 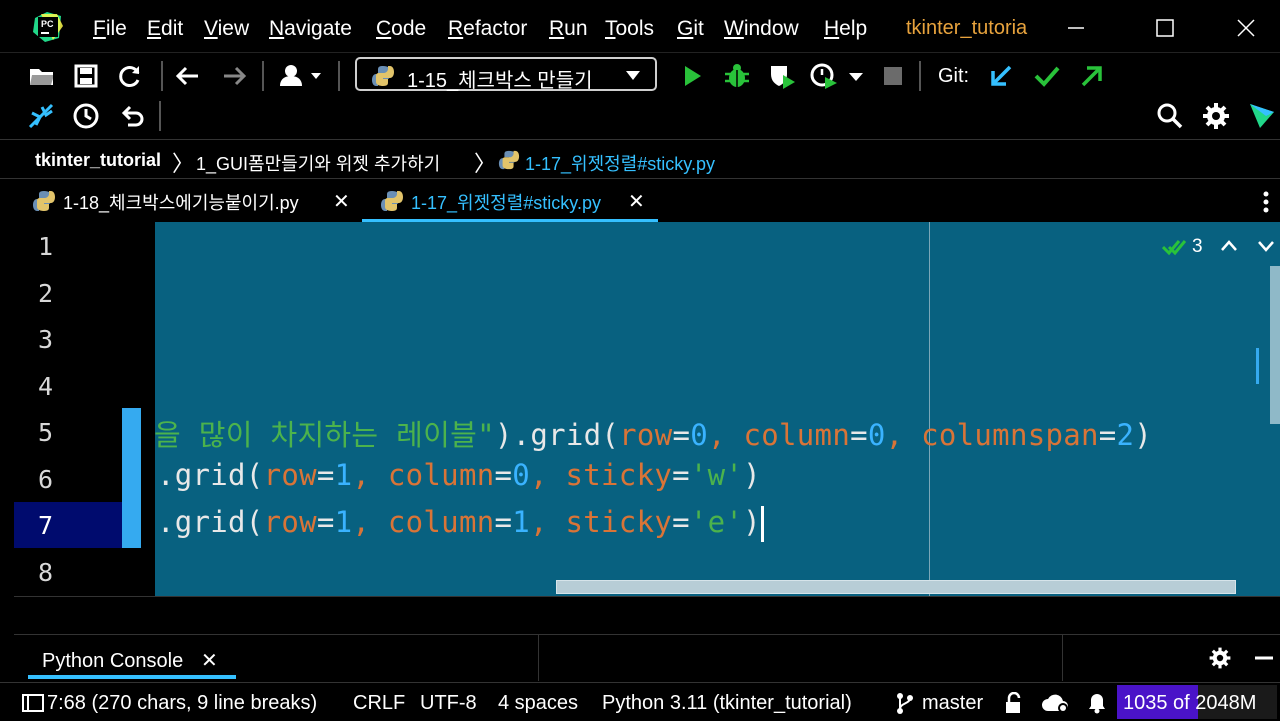 What do you see at coordinates (762, 524) in the screenshot?
I see `text-cursor` at bounding box center [762, 524].